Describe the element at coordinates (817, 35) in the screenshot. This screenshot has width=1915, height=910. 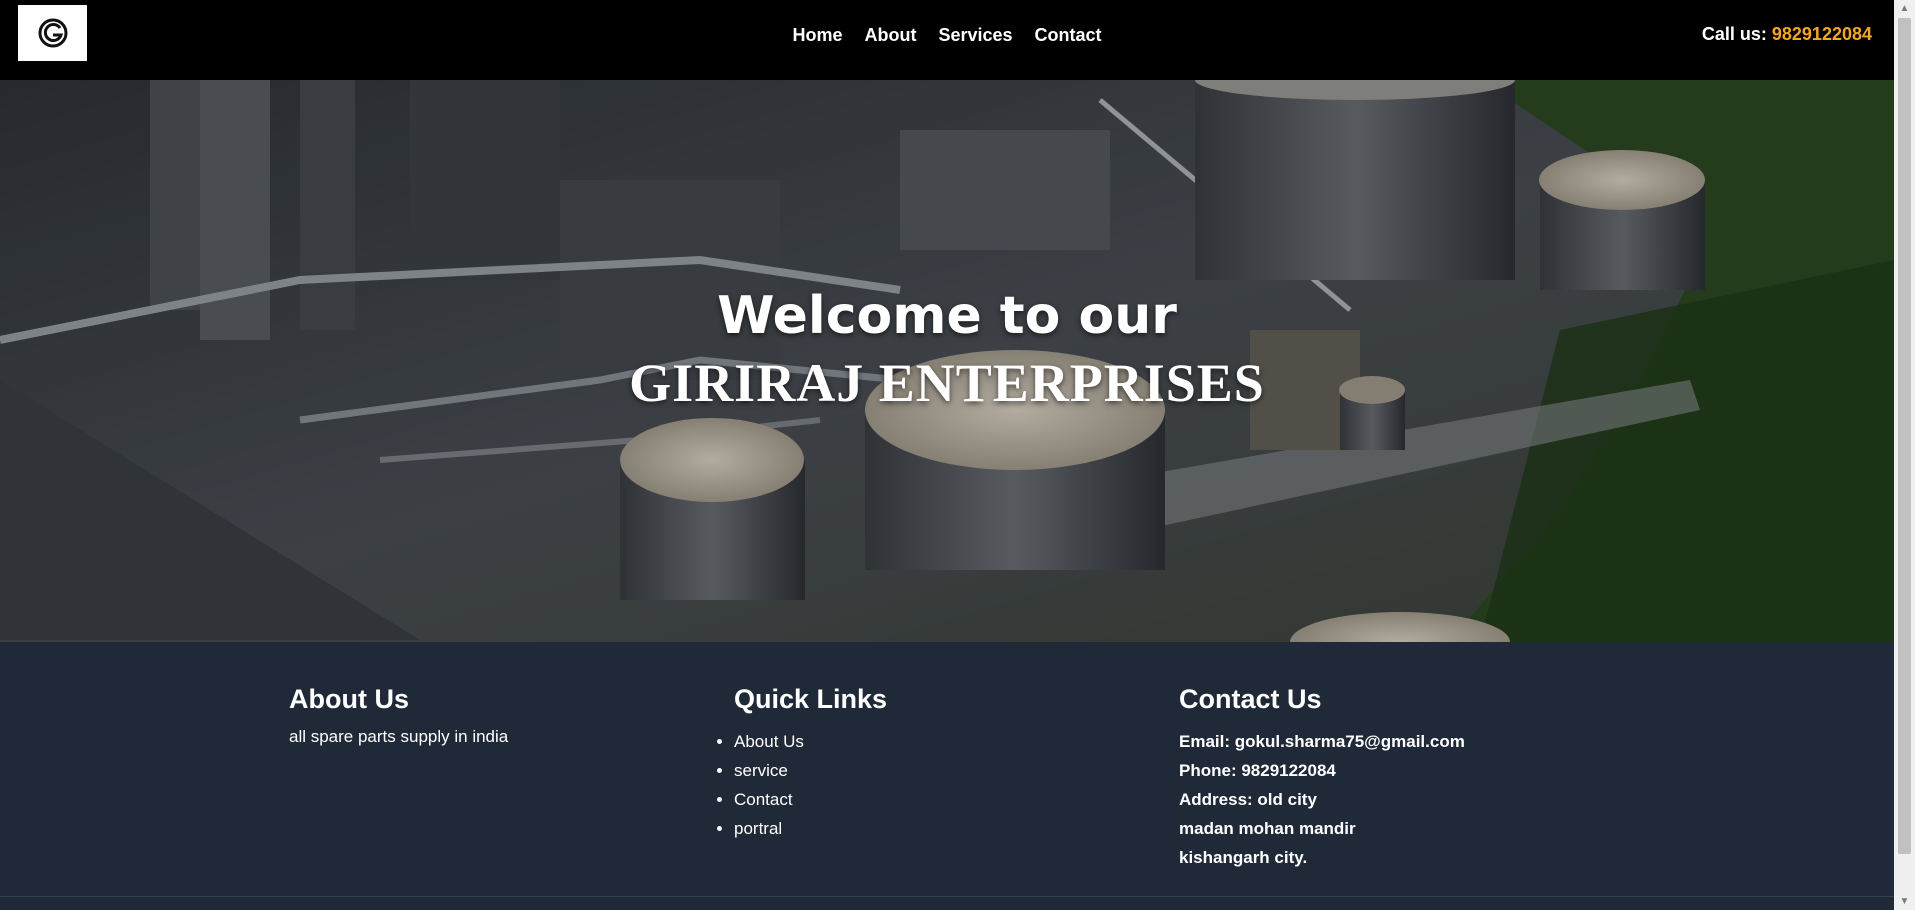
I see `nav-home: Home` at that location.